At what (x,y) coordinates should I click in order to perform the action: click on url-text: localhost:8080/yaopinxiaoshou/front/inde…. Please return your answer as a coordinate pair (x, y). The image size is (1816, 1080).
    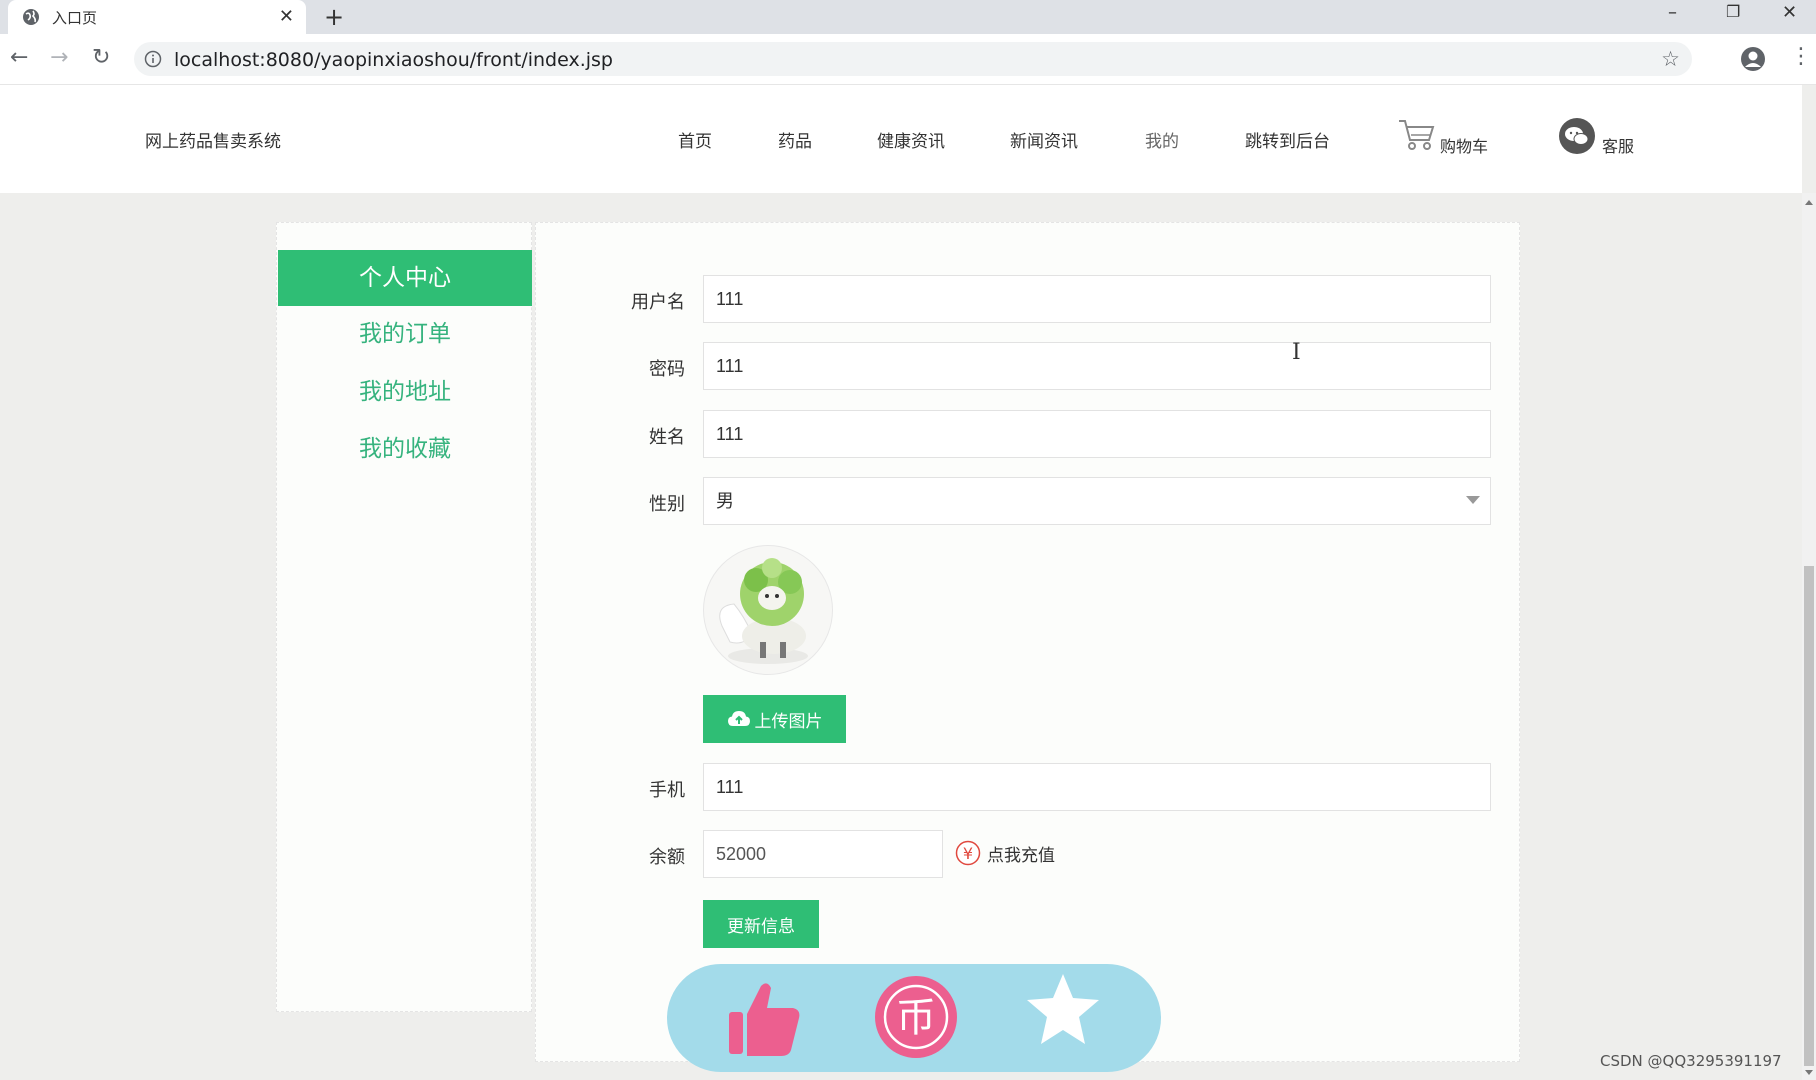
    Looking at the image, I should click on (393, 60).